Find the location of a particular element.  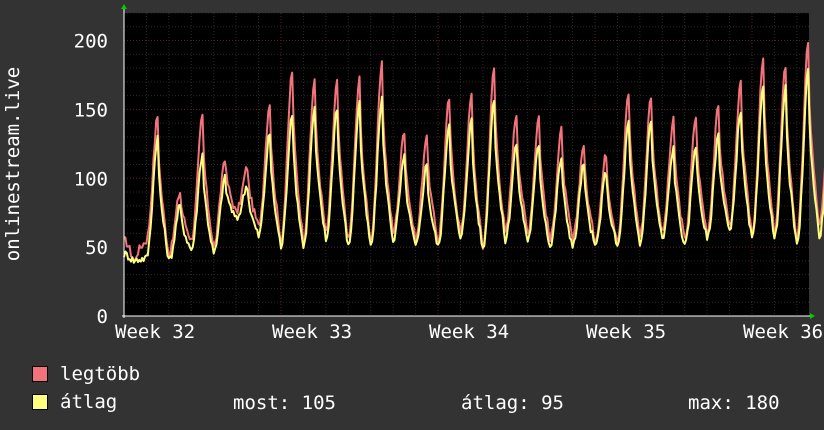

y-tick-label: 100 is located at coordinates (91, 179).